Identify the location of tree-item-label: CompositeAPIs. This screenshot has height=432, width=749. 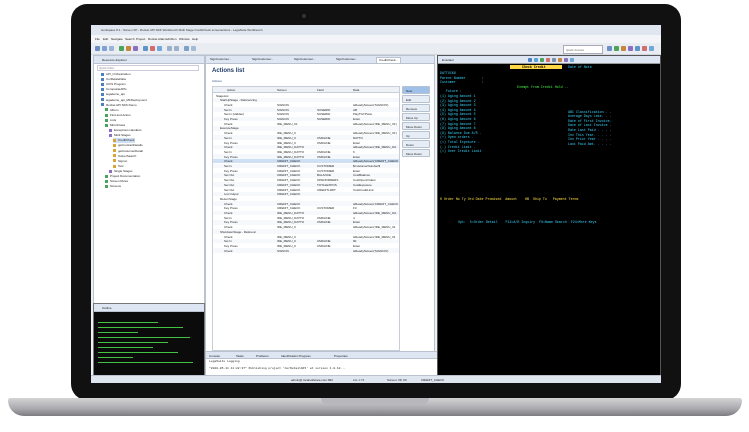
(116, 89).